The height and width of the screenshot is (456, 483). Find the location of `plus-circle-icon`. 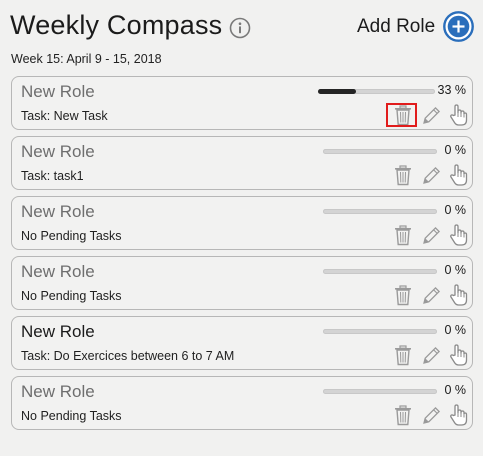

plus-circle-icon is located at coordinates (458, 26).